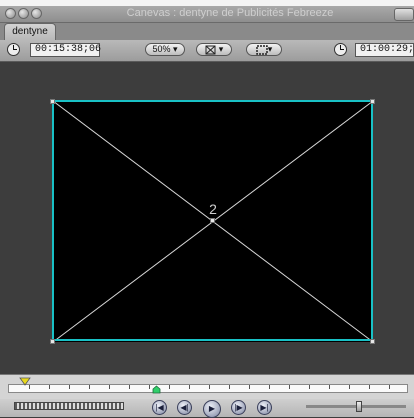 This screenshot has width=414, height=418. I want to click on jog-slider-knob, so click(359, 406).